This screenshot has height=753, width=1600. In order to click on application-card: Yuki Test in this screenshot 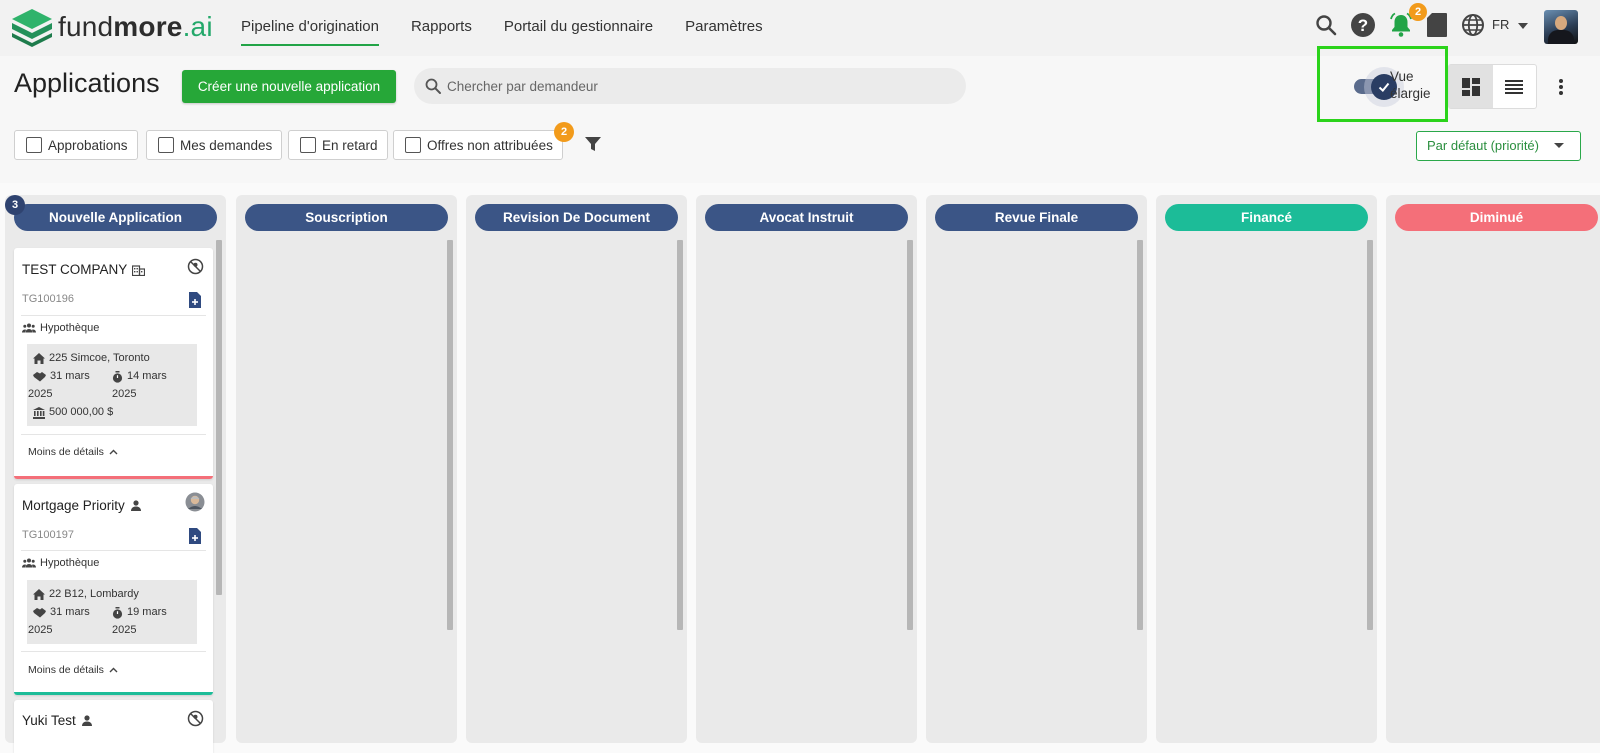, I will do `click(113, 726)`.